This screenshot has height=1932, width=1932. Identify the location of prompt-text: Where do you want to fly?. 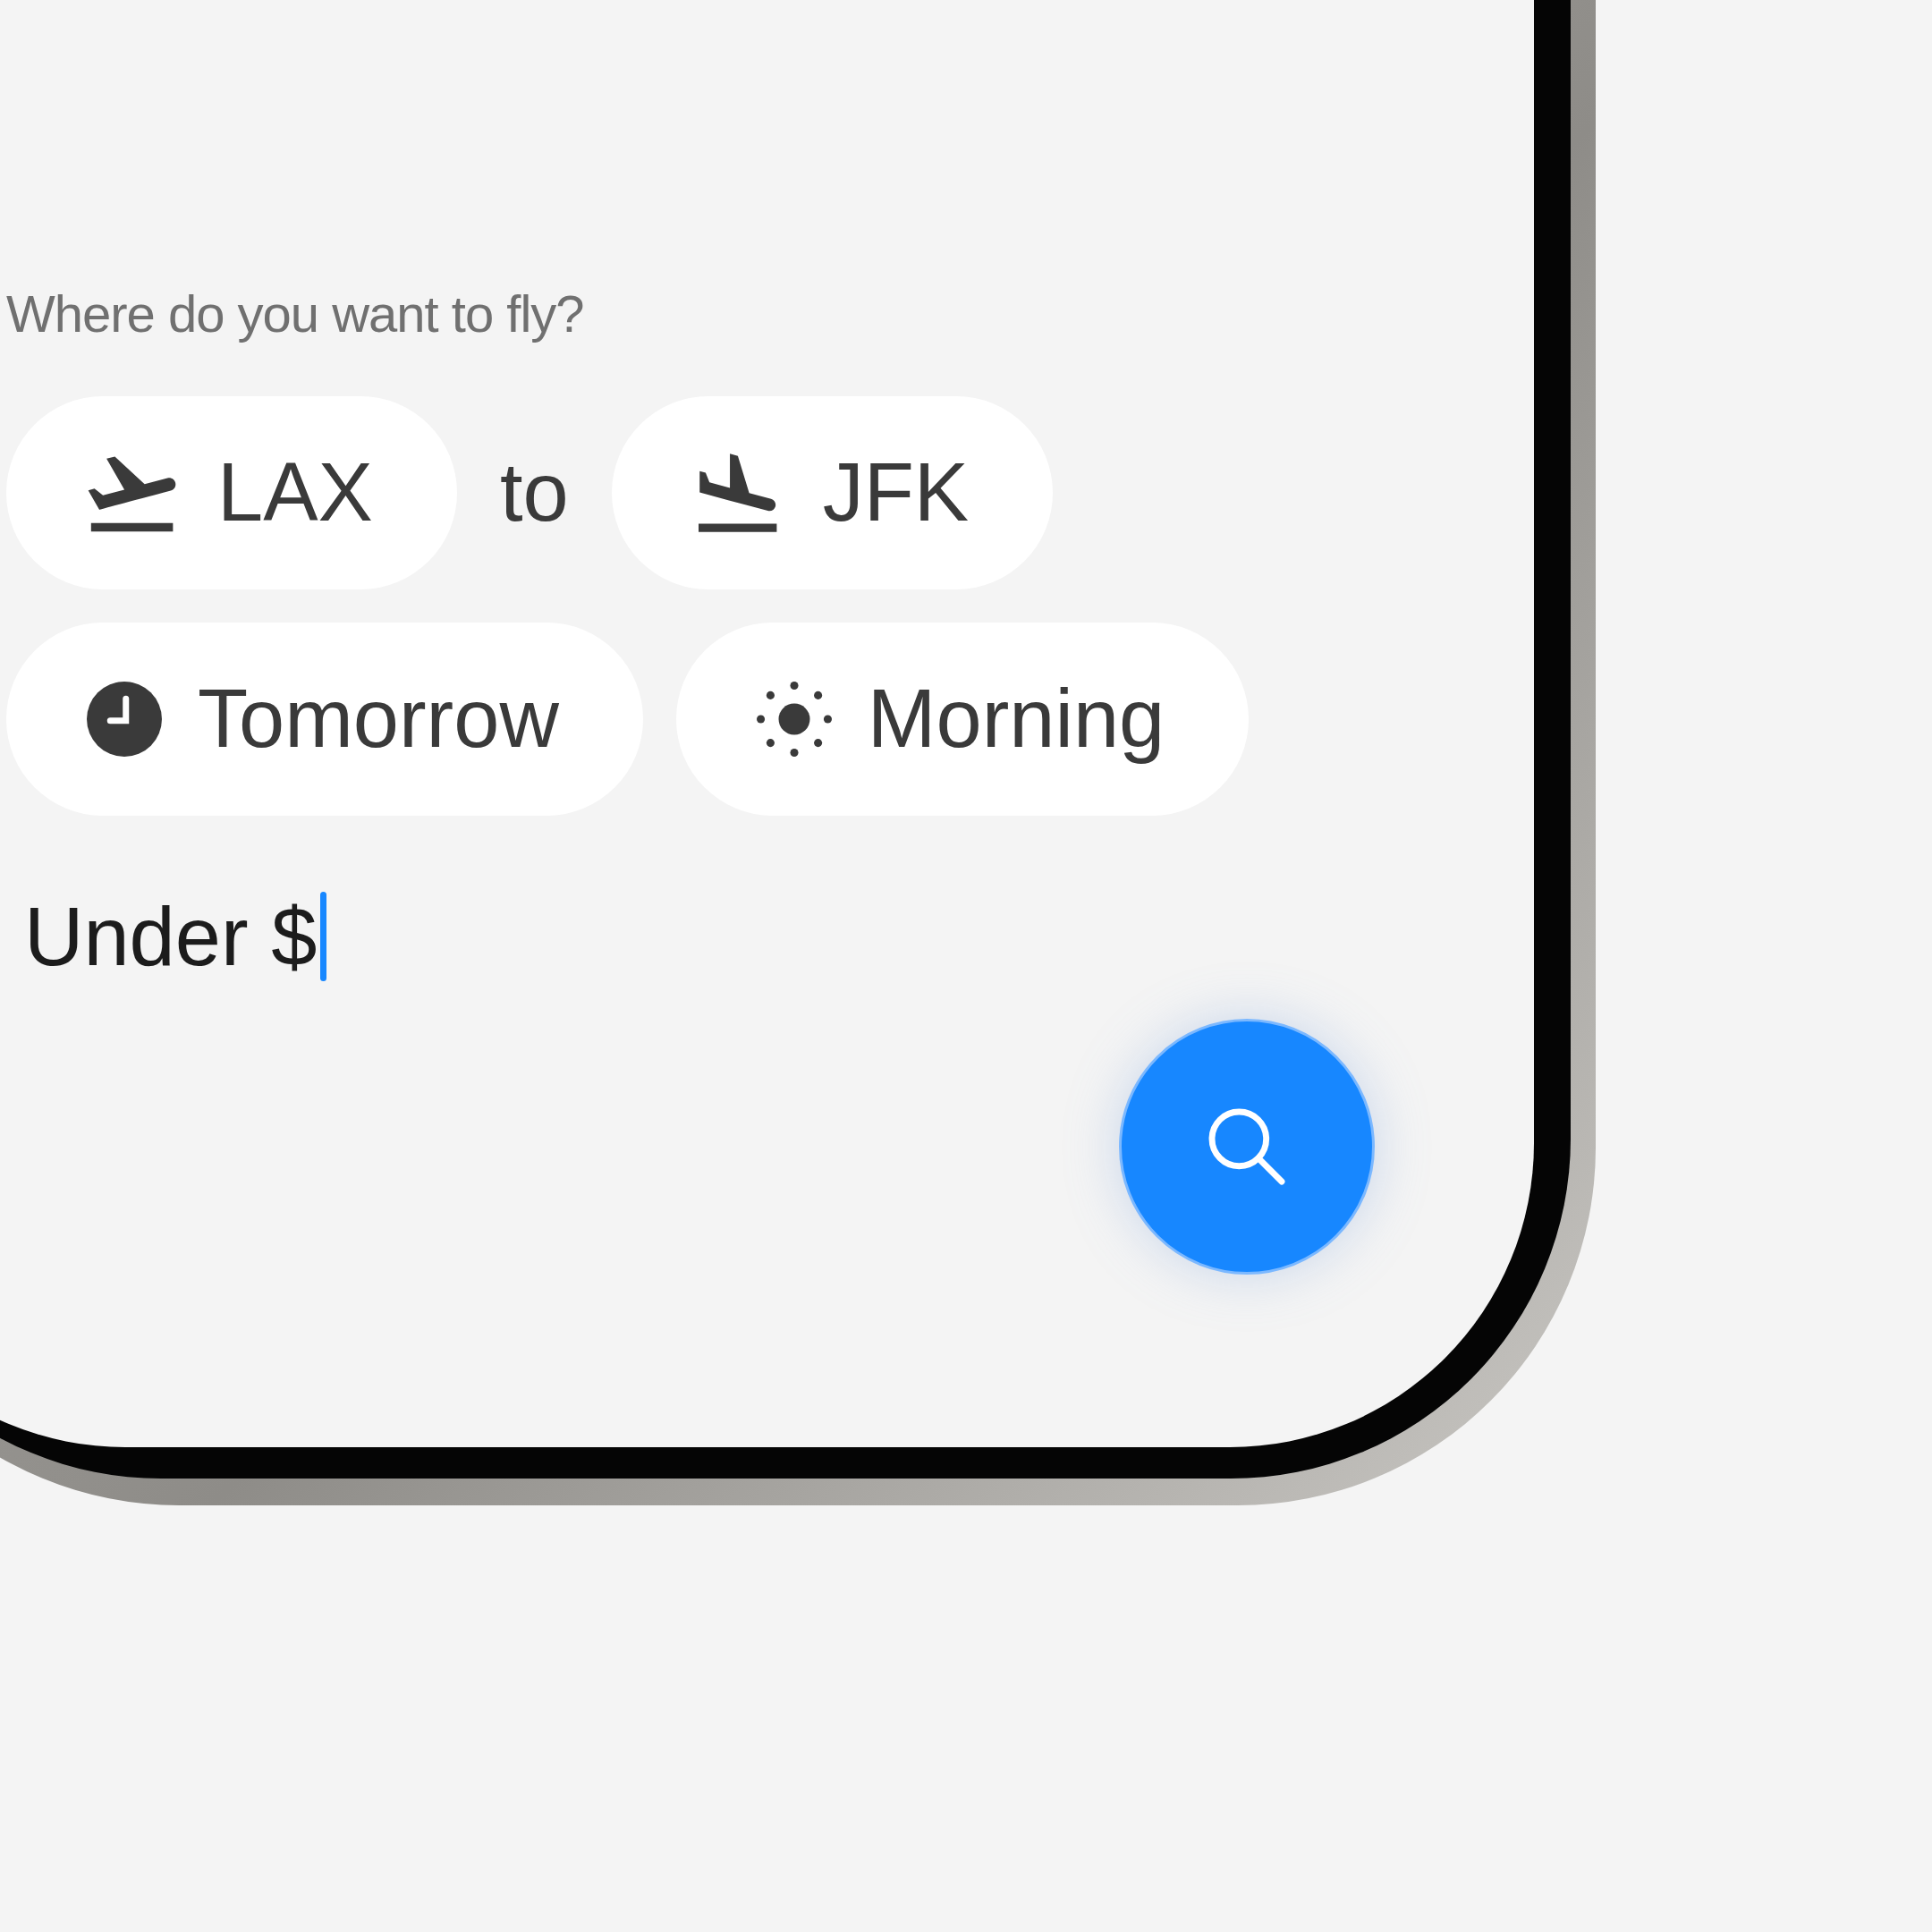
(295, 314).